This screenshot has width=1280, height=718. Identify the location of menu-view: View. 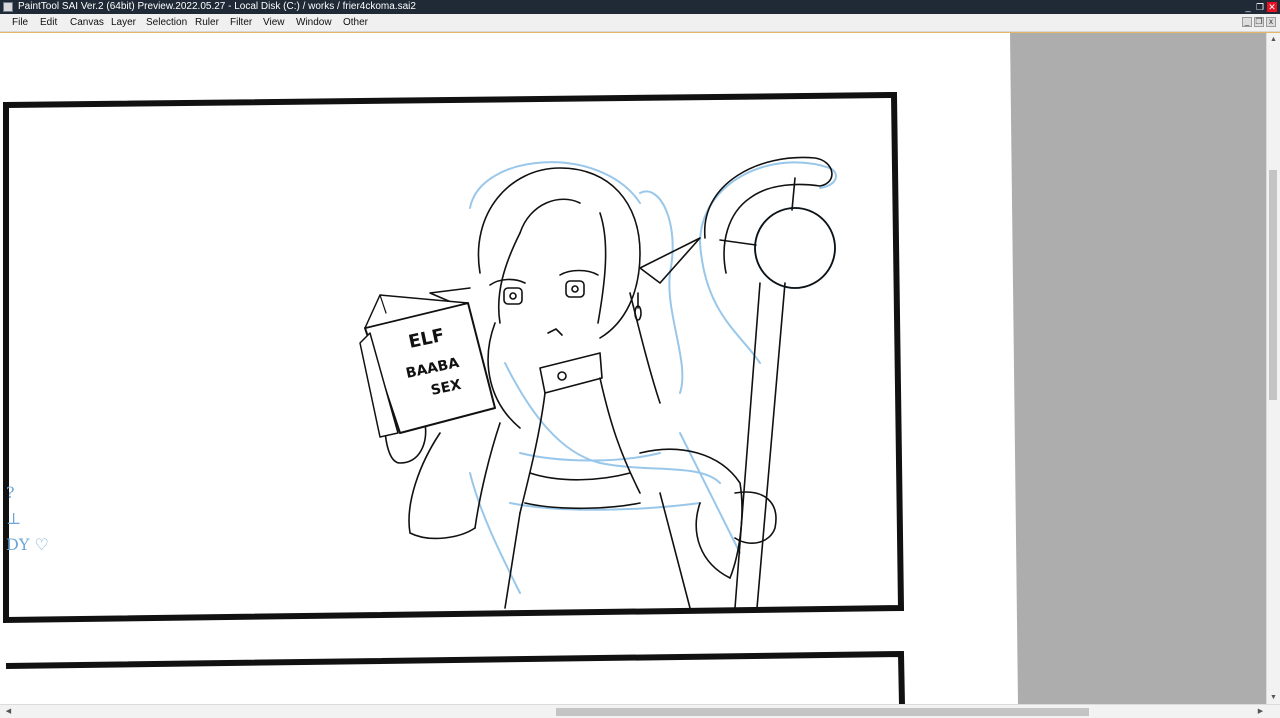
(274, 22).